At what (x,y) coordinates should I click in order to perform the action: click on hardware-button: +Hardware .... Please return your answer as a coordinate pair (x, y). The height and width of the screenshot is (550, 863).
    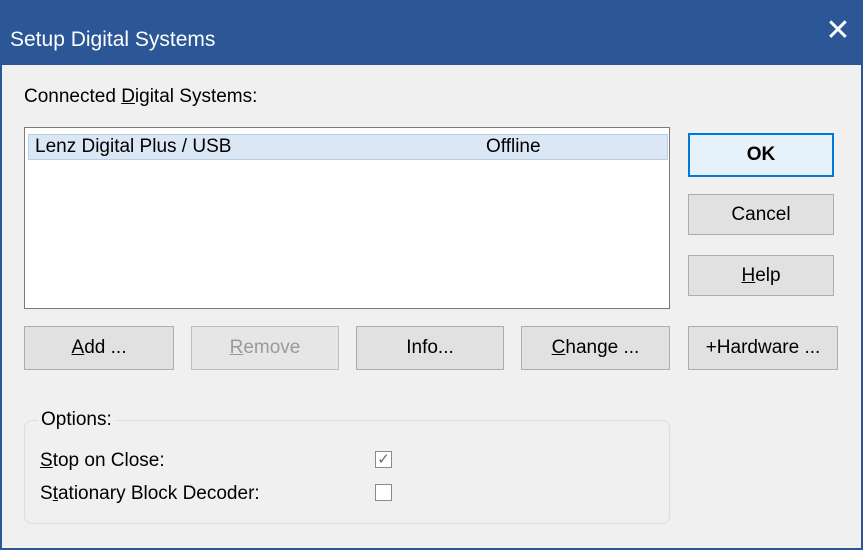
    Looking at the image, I should click on (763, 348).